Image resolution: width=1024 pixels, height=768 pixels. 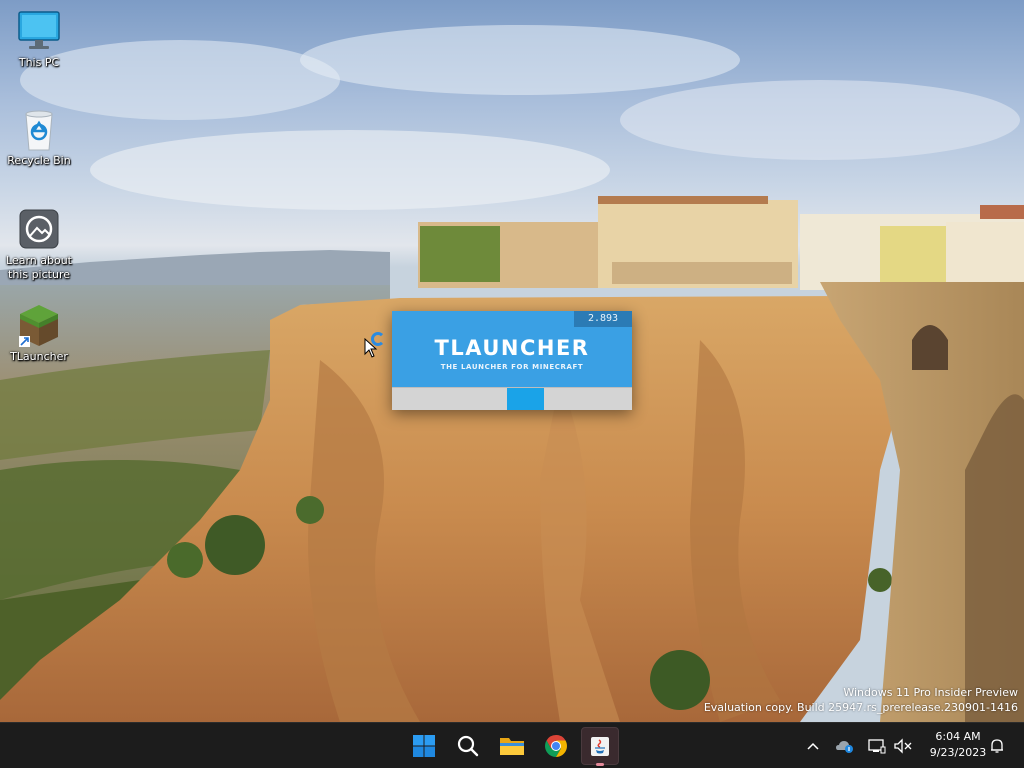 I want to click on splash-progress-bar, so click(x=512, y=398).